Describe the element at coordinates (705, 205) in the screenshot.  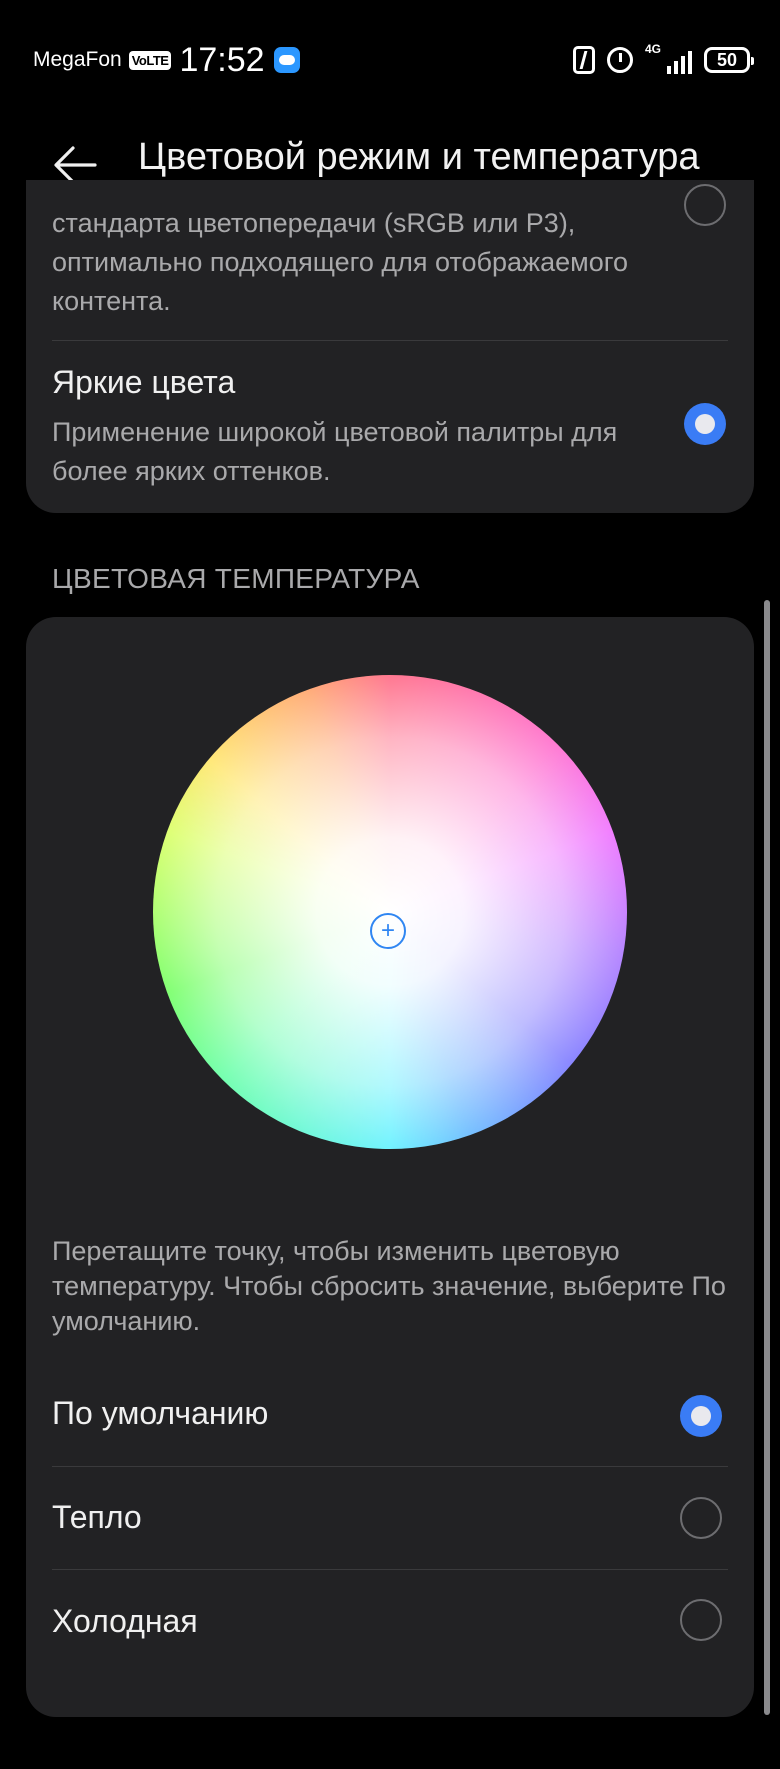
I see `natural-colors-radio` at that location.